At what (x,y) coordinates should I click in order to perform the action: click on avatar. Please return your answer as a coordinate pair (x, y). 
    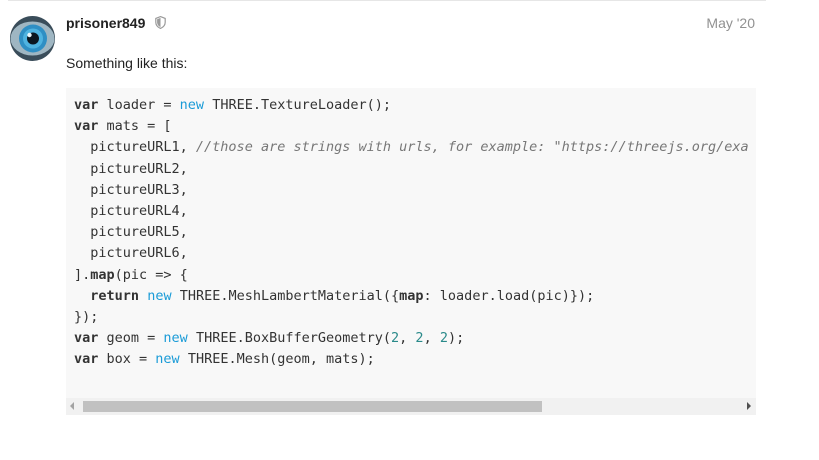
    Looking at the image, I should click on (32, 38).